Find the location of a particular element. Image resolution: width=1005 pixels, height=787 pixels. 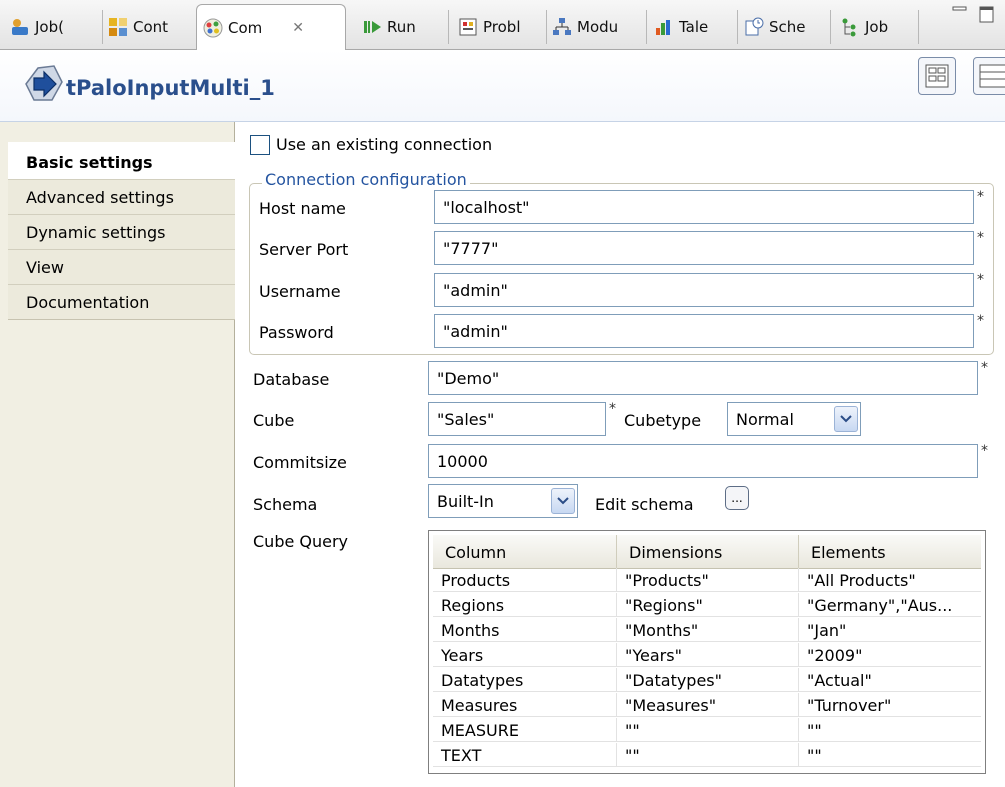

cell-dimension: "Regions" is located at coordinates (708, 605).